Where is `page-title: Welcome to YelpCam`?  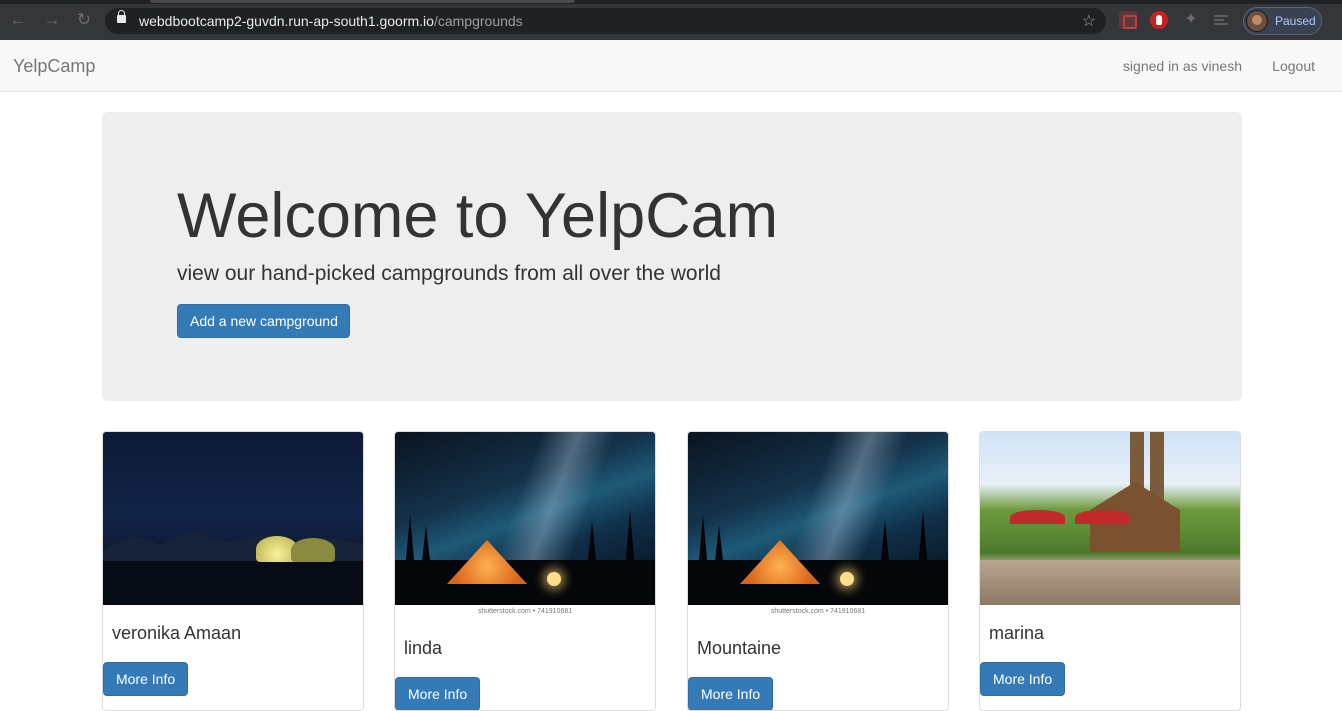
page-title: Welcome to YelpCam is located at coordinates (478, 216).